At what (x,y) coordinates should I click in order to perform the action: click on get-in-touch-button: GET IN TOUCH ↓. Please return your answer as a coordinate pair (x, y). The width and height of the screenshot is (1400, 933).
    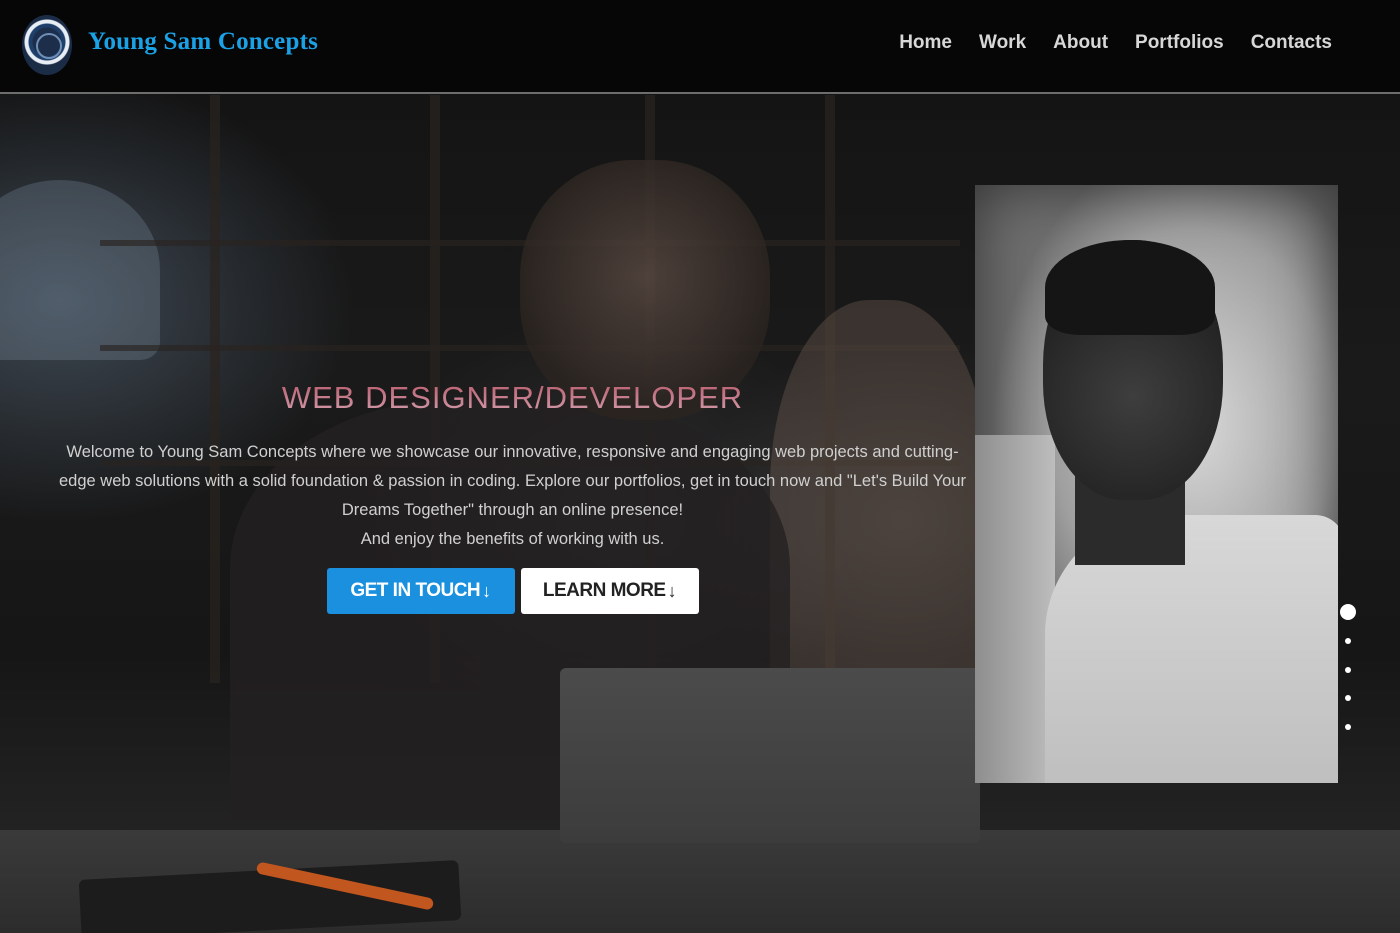
    Looking at the image, I should click on (420, 591).